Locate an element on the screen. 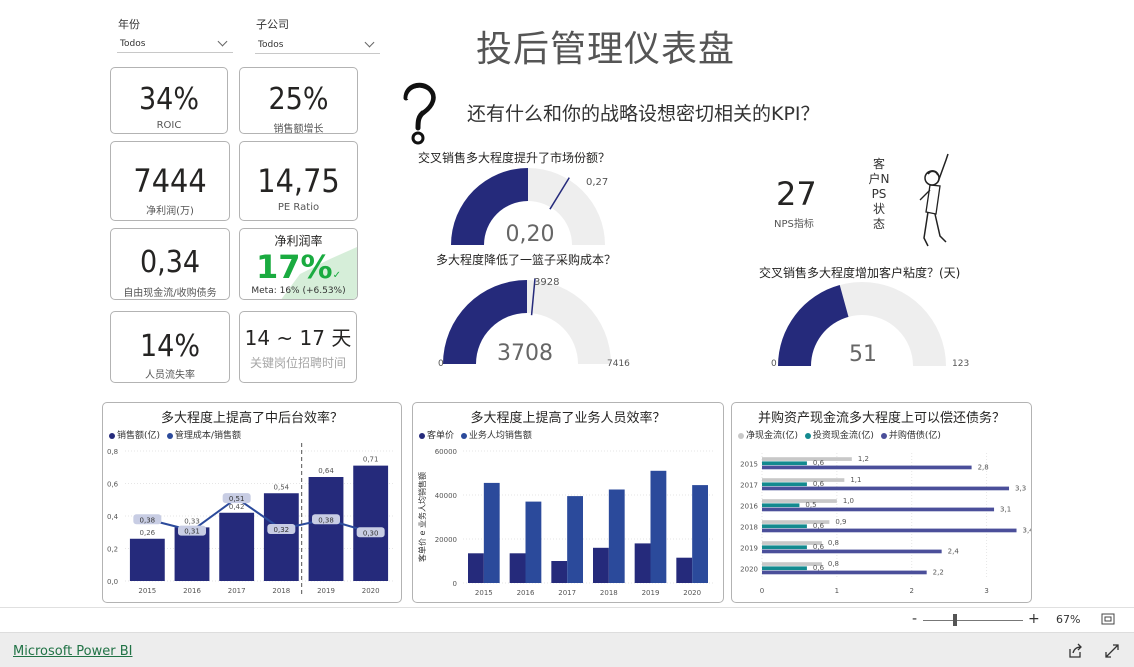 The width and height of the screenshot is (1134, 667). card-hiring: 14 ~ 17 天 关键岗位招聘时间 is located at coordinates (298, 347).